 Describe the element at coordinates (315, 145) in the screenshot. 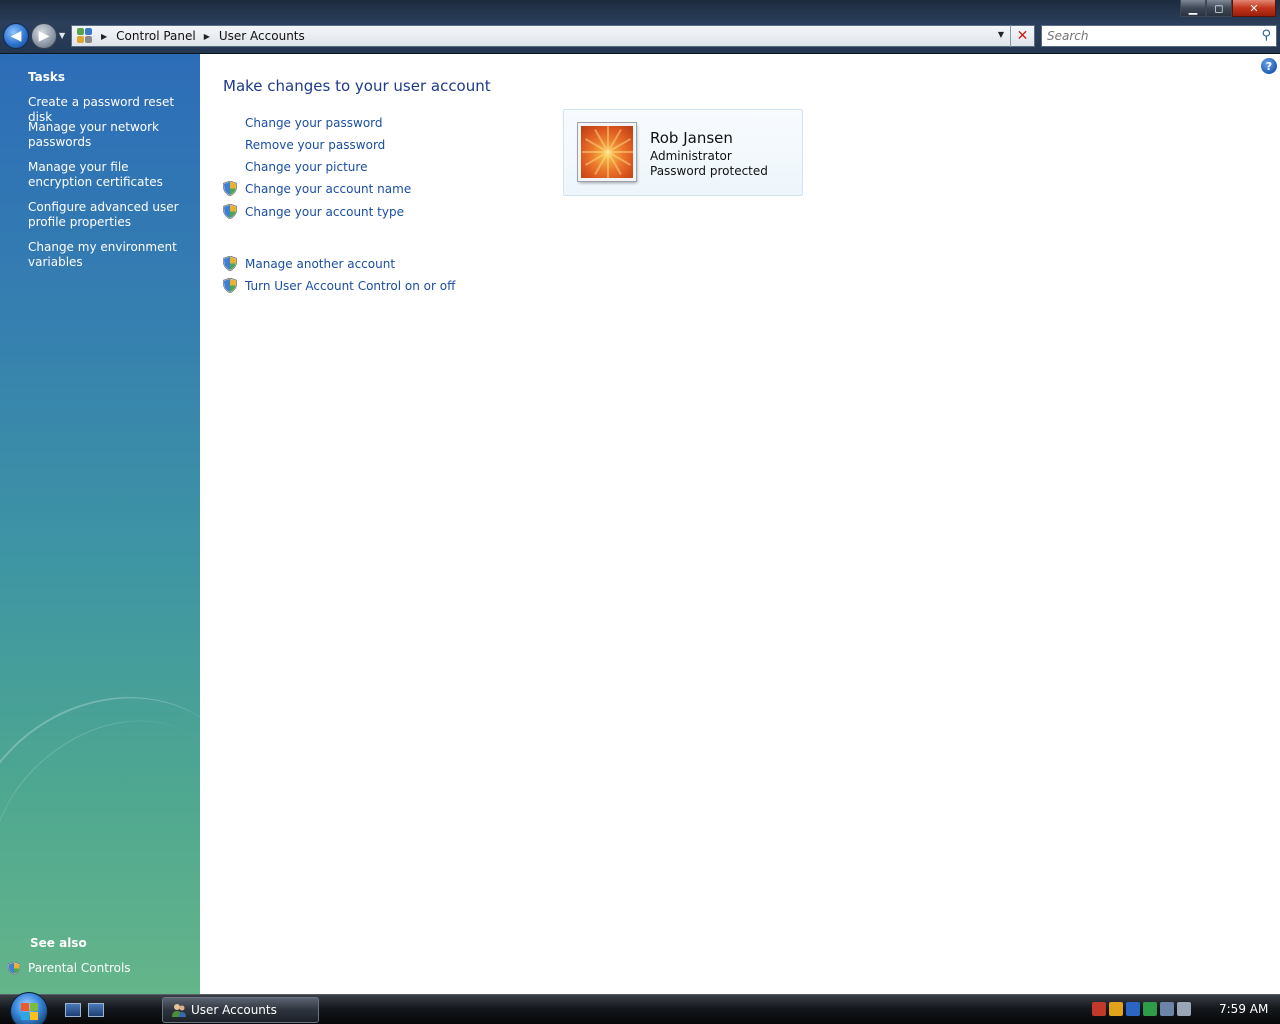

I see `link-remove-password: Remove your password` at that location.